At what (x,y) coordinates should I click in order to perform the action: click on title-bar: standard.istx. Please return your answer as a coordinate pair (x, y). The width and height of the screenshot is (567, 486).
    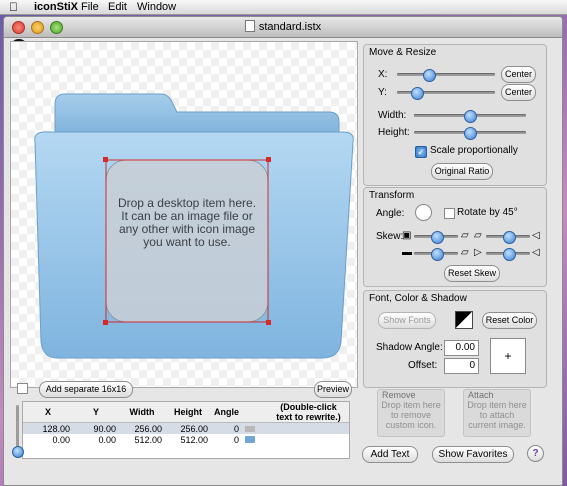
    Looking at the image, I should click on (283, 27).